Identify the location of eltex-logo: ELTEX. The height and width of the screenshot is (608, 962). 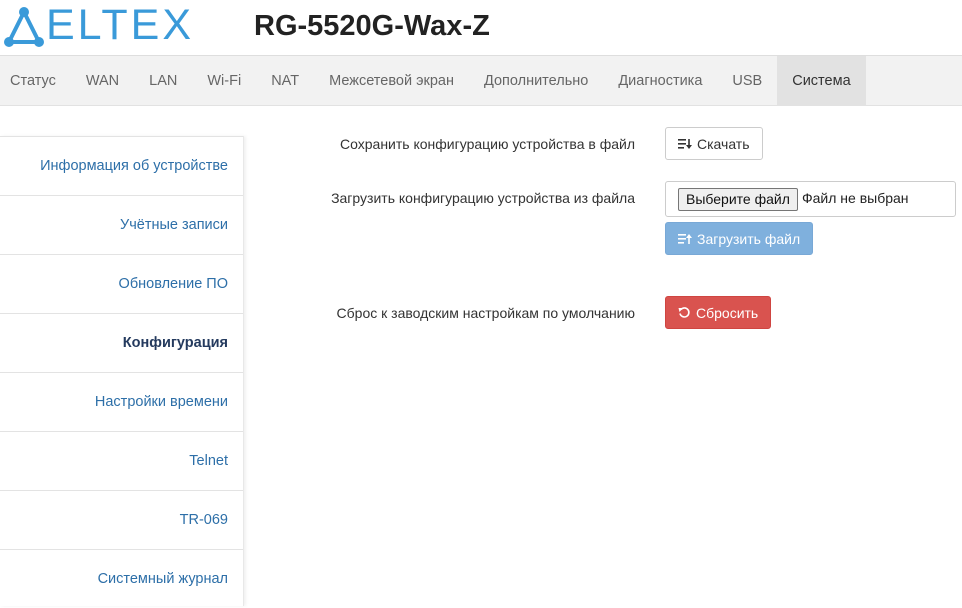
(102, 25).